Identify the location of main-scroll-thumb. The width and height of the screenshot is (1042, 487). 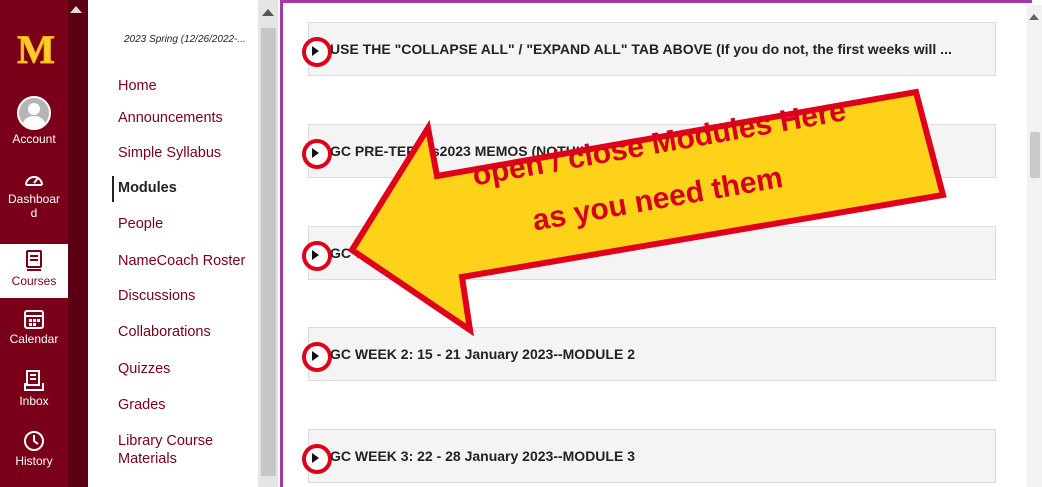
(1035, 155).